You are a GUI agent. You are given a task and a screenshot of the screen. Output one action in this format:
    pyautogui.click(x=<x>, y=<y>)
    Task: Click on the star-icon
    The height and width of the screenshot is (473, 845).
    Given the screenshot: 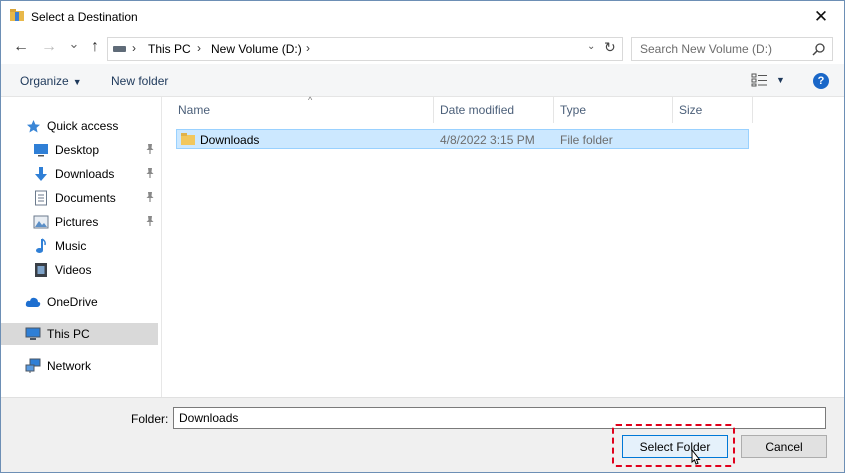 What is the action you would take?
    pyautogui.click(x=33, y=126)
    